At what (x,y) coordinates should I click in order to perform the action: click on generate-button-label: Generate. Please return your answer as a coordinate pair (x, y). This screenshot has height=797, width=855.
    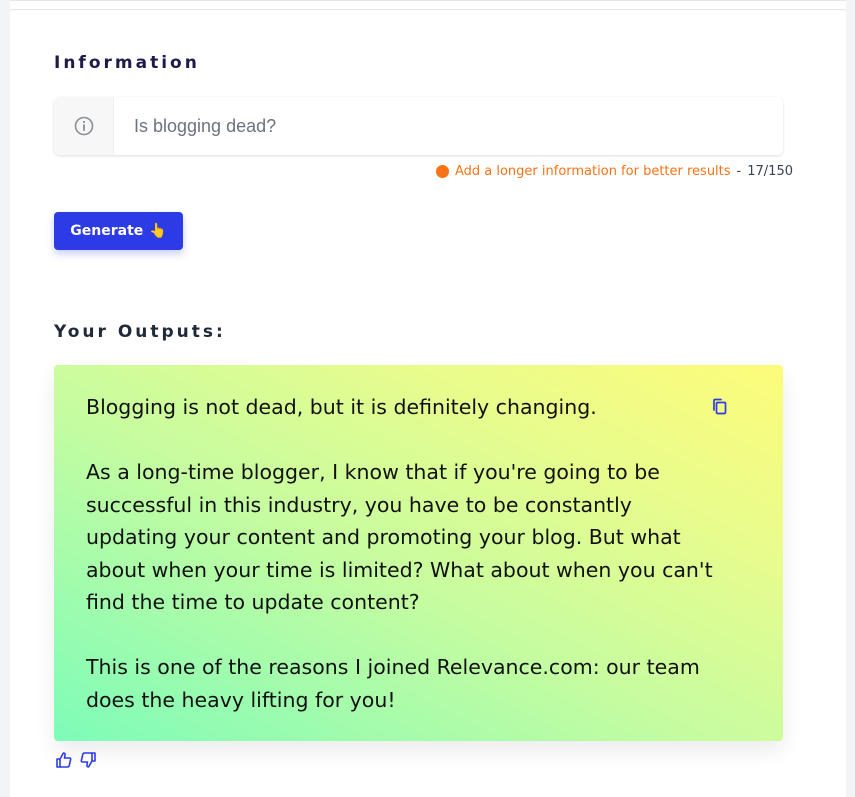
    Looking at the image, I should click on (107, 231).